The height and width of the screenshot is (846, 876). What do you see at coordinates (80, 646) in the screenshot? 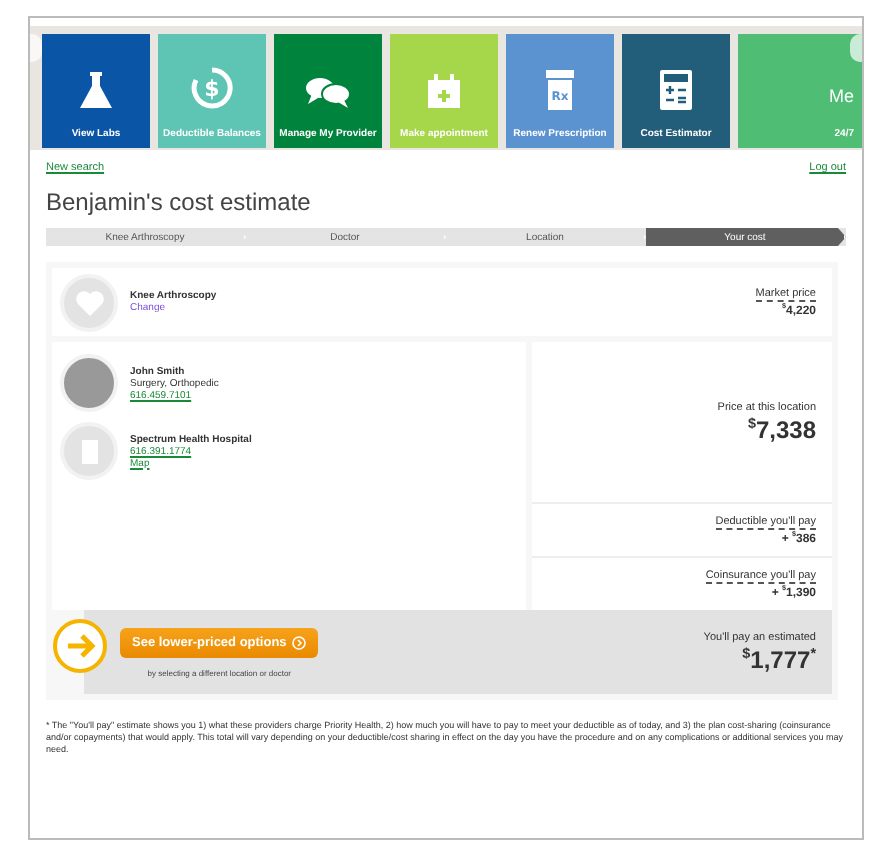
I see `arrow-circle-icon` at bounding box center [80, 646].